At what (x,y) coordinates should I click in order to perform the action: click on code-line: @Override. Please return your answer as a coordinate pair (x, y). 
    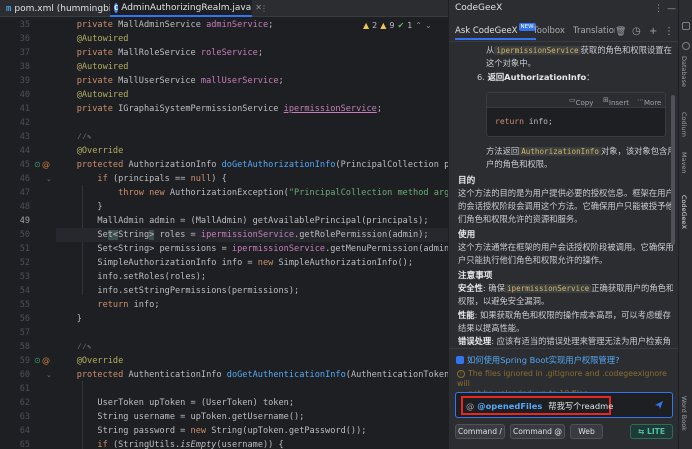
    Looking at the image, I should click on (100, 361).